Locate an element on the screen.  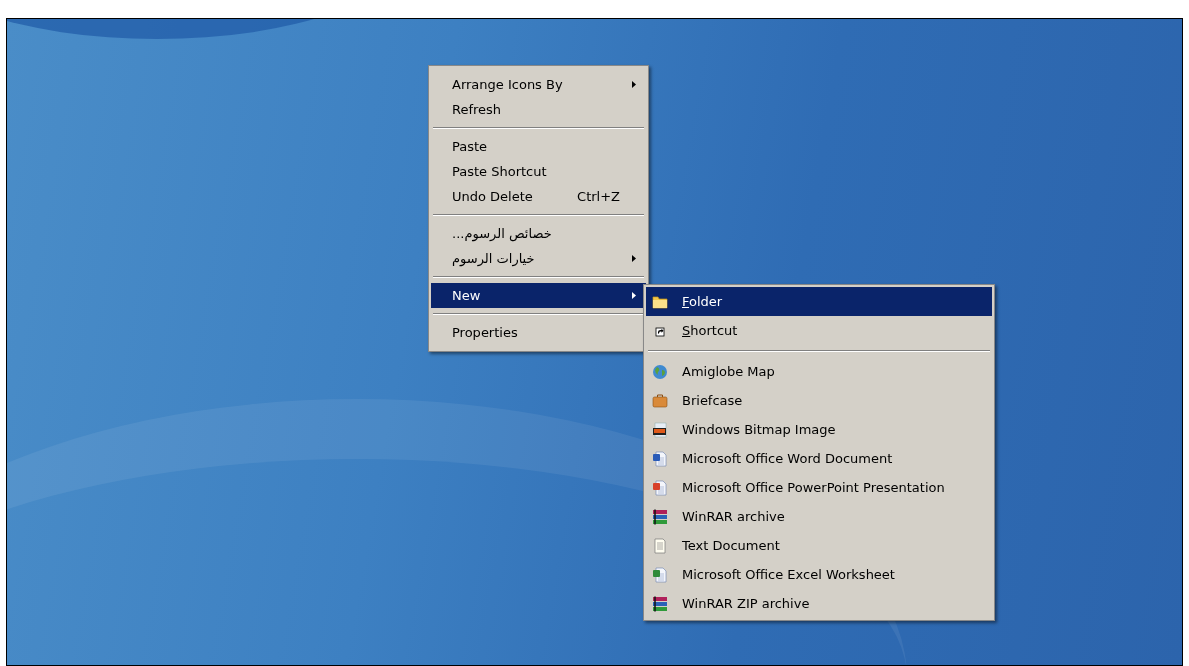
briefcase-icon is located at coordinates (660, 400).